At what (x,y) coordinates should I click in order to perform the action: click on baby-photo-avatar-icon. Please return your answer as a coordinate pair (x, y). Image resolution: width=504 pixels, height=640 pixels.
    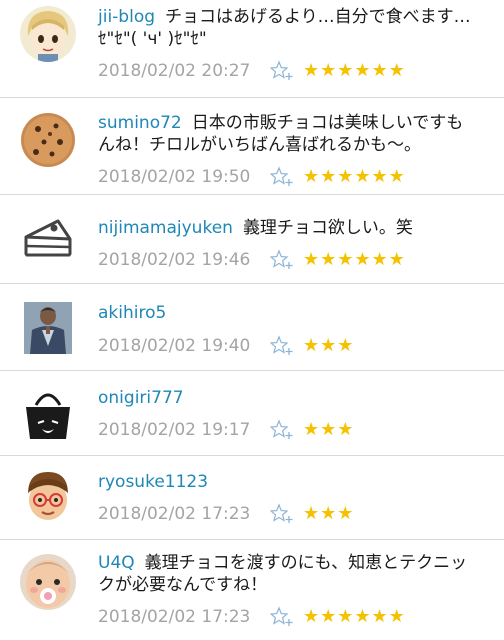
    Looking at the image, I should click on (48, 582).